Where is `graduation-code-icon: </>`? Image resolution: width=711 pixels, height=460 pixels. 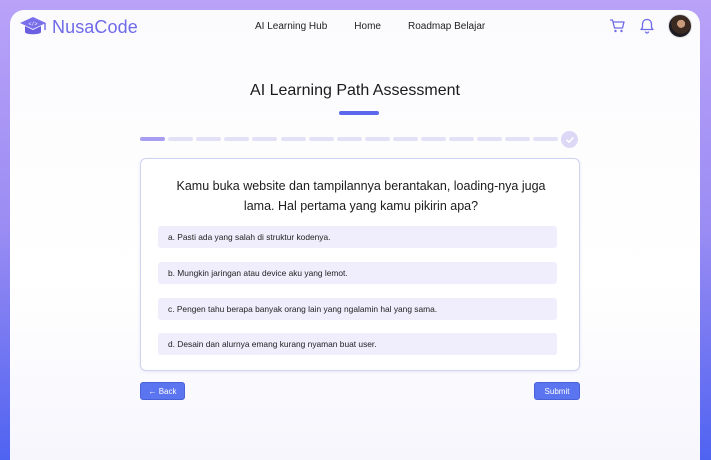
graduation-code-icon: </> is located at coordinates (33, 26).